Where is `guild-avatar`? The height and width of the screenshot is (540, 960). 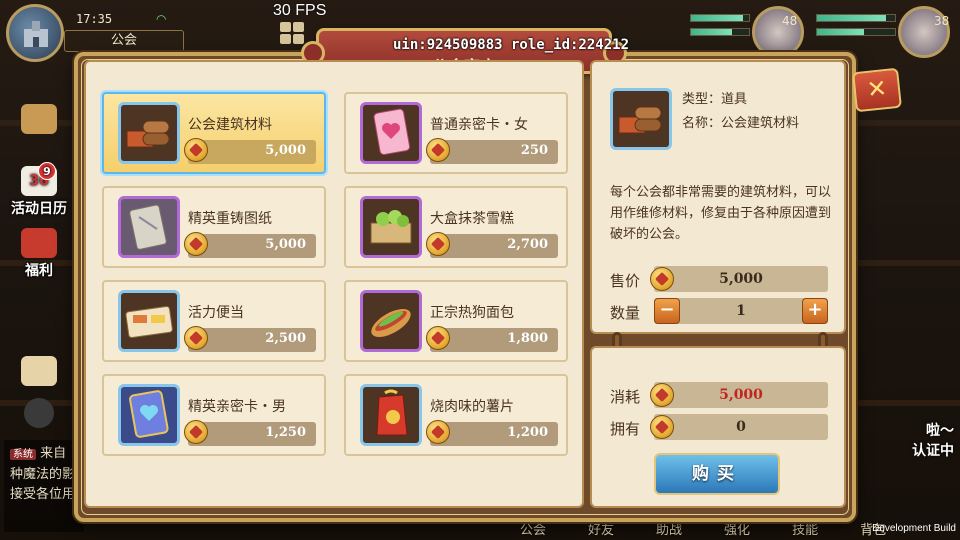
guild-avatar is located at coordinates (35, 33).